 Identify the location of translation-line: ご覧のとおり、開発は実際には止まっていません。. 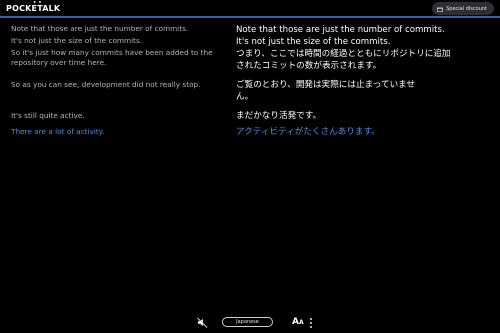
(326, 91).